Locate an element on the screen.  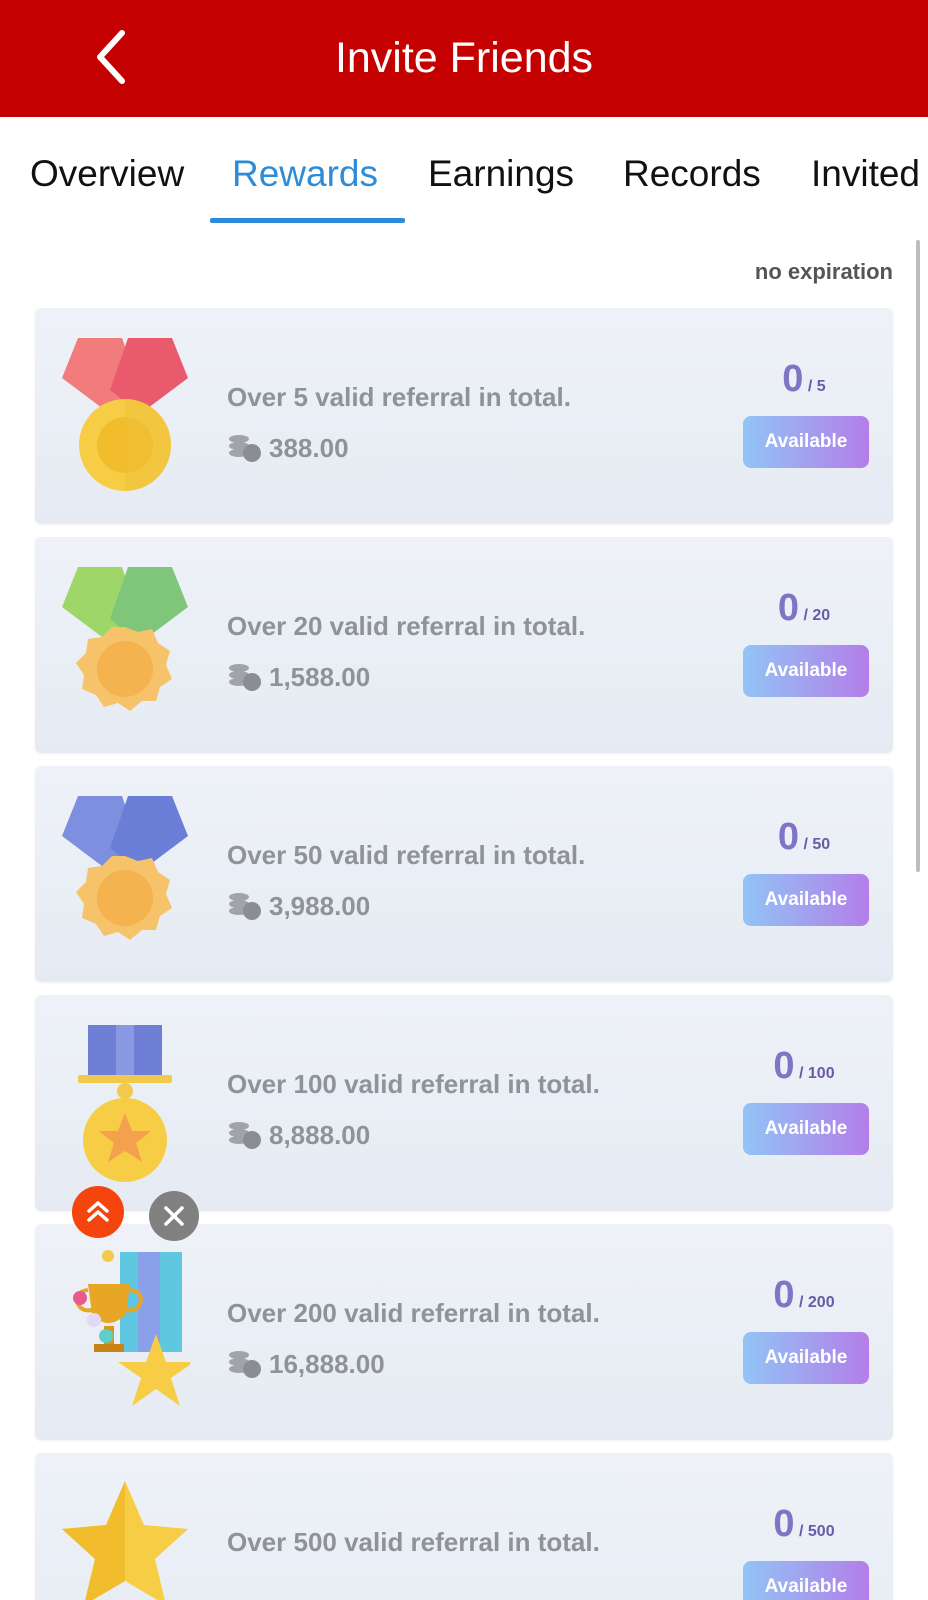
tab-invited: Invited is located at coordinates (865, 174).